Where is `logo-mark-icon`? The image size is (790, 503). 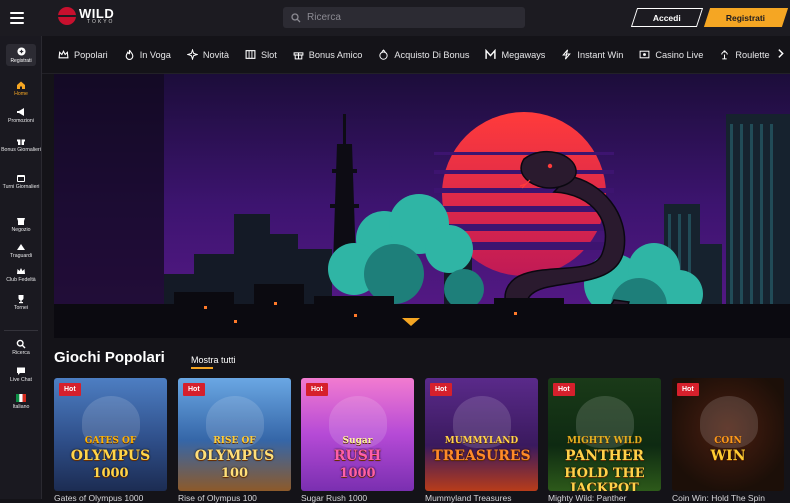 logo-mark-icon is located at coordinates (67, 16).